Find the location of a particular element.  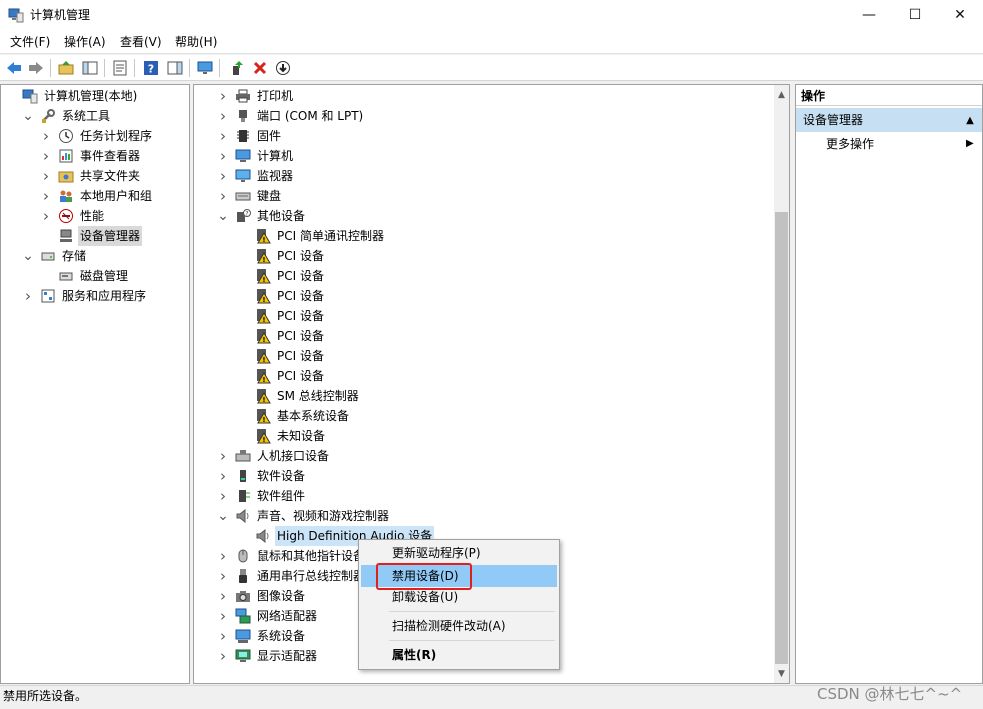

menu-item-uninstall-device: 卸载设备(U) is located at coordinates (459, 597).